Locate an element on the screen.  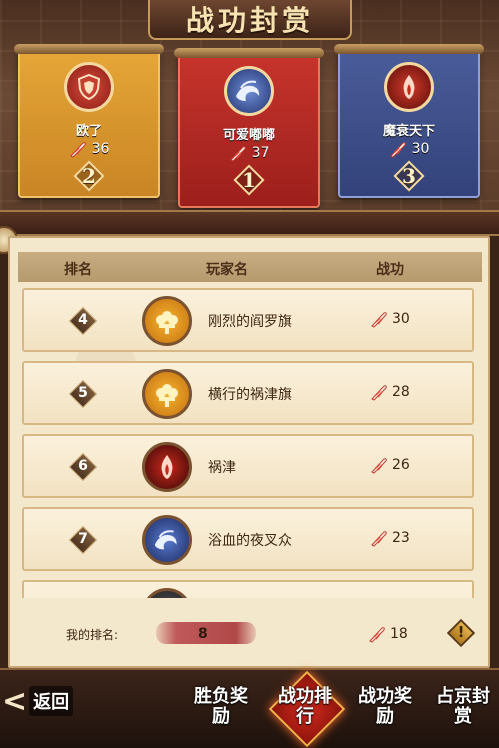
rank-badge: 5 is located at coordinates (83, 394).